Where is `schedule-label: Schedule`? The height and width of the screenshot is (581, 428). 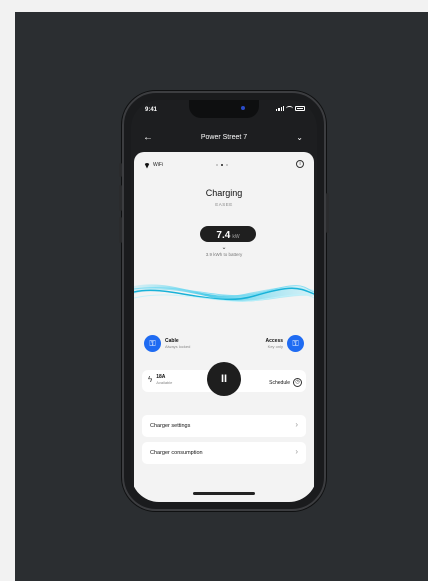
schedule-label: Schedule is located at coordinates (279, 382).